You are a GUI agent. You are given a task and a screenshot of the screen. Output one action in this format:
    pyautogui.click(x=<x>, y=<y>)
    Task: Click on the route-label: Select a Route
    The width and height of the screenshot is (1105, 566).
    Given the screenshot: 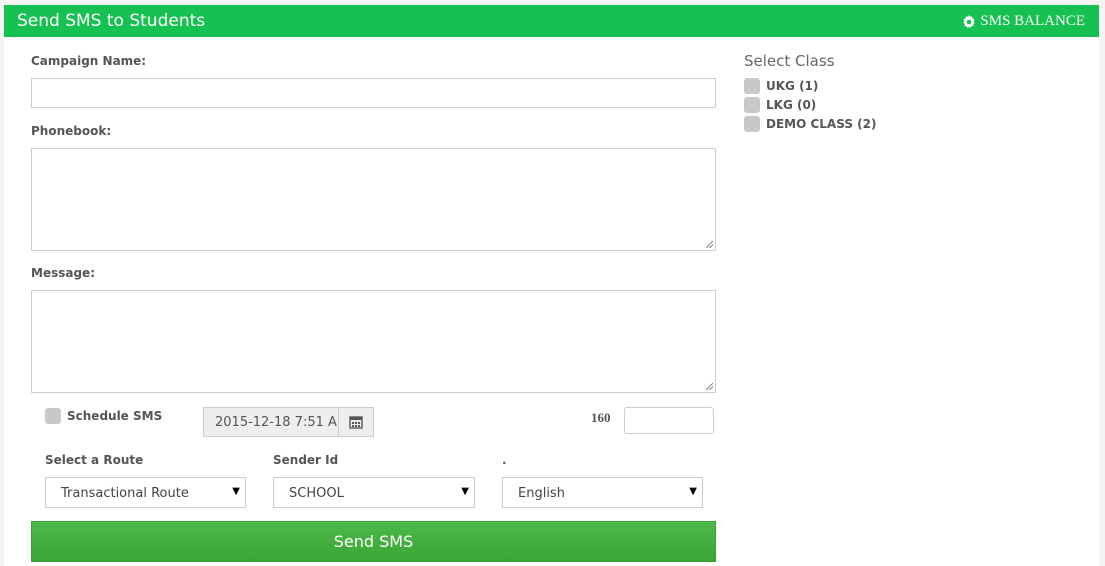 What is the action you would take?
    pyautogui.click(x=94, y=460)
    